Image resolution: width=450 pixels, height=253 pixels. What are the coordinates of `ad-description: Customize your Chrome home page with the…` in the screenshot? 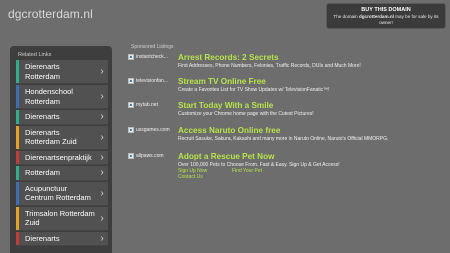 It's located at (246, 114).